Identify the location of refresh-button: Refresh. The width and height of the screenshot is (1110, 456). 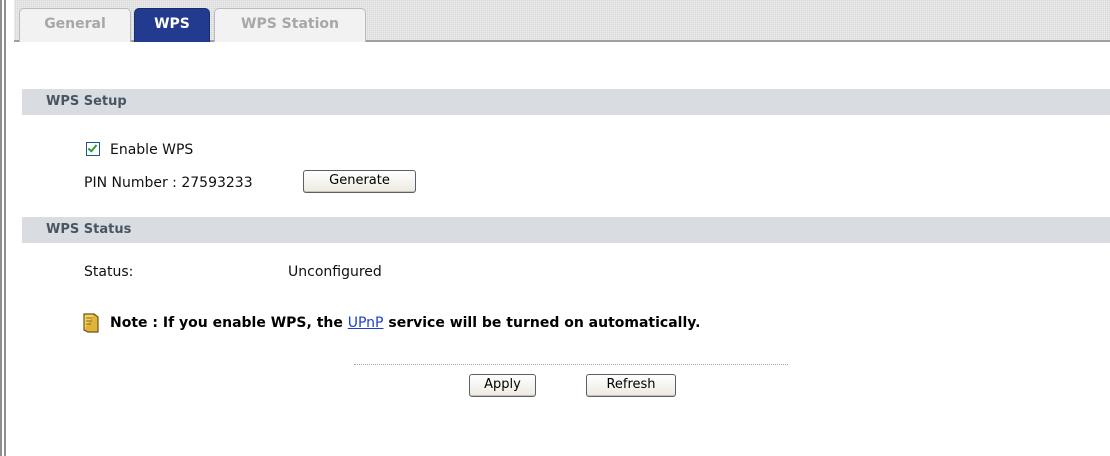
(631, 385).